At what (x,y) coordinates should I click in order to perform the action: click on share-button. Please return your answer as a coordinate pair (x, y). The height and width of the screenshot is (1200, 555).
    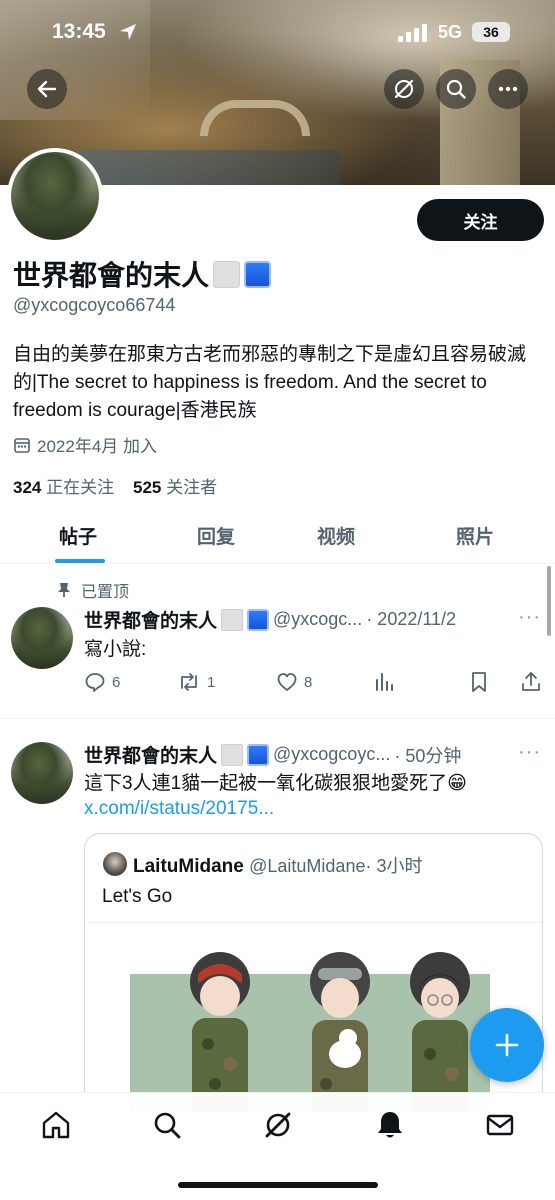
    Looking at the image, I should click on (531, 682).